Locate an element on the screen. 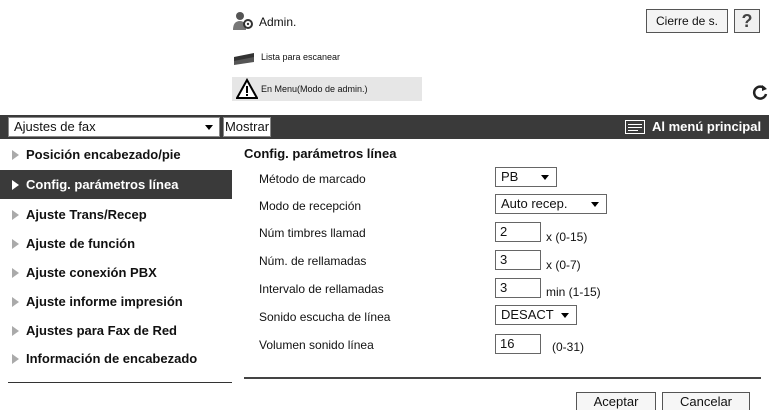  dial-method-value: PB is located at coordinates (510, 176).